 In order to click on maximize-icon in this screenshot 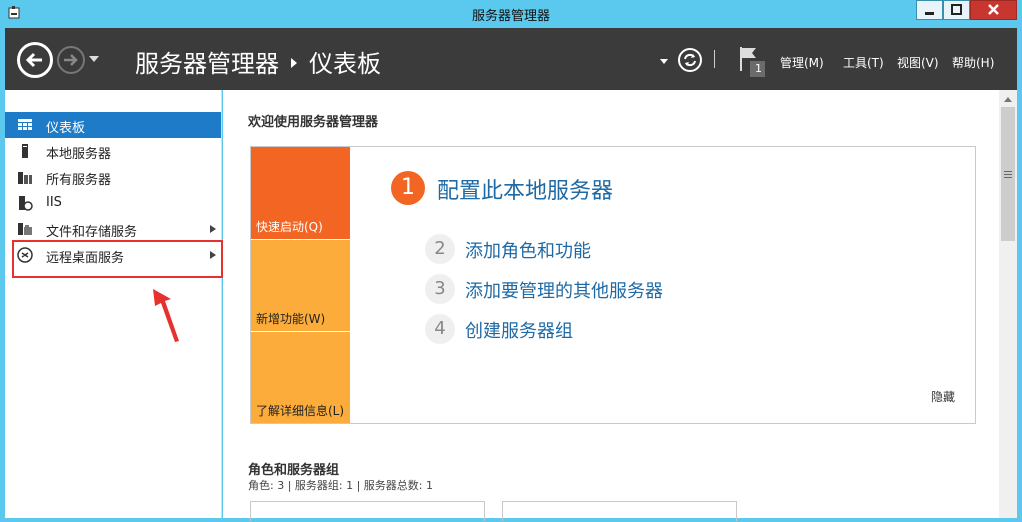, I will do `click(956, 9)`.